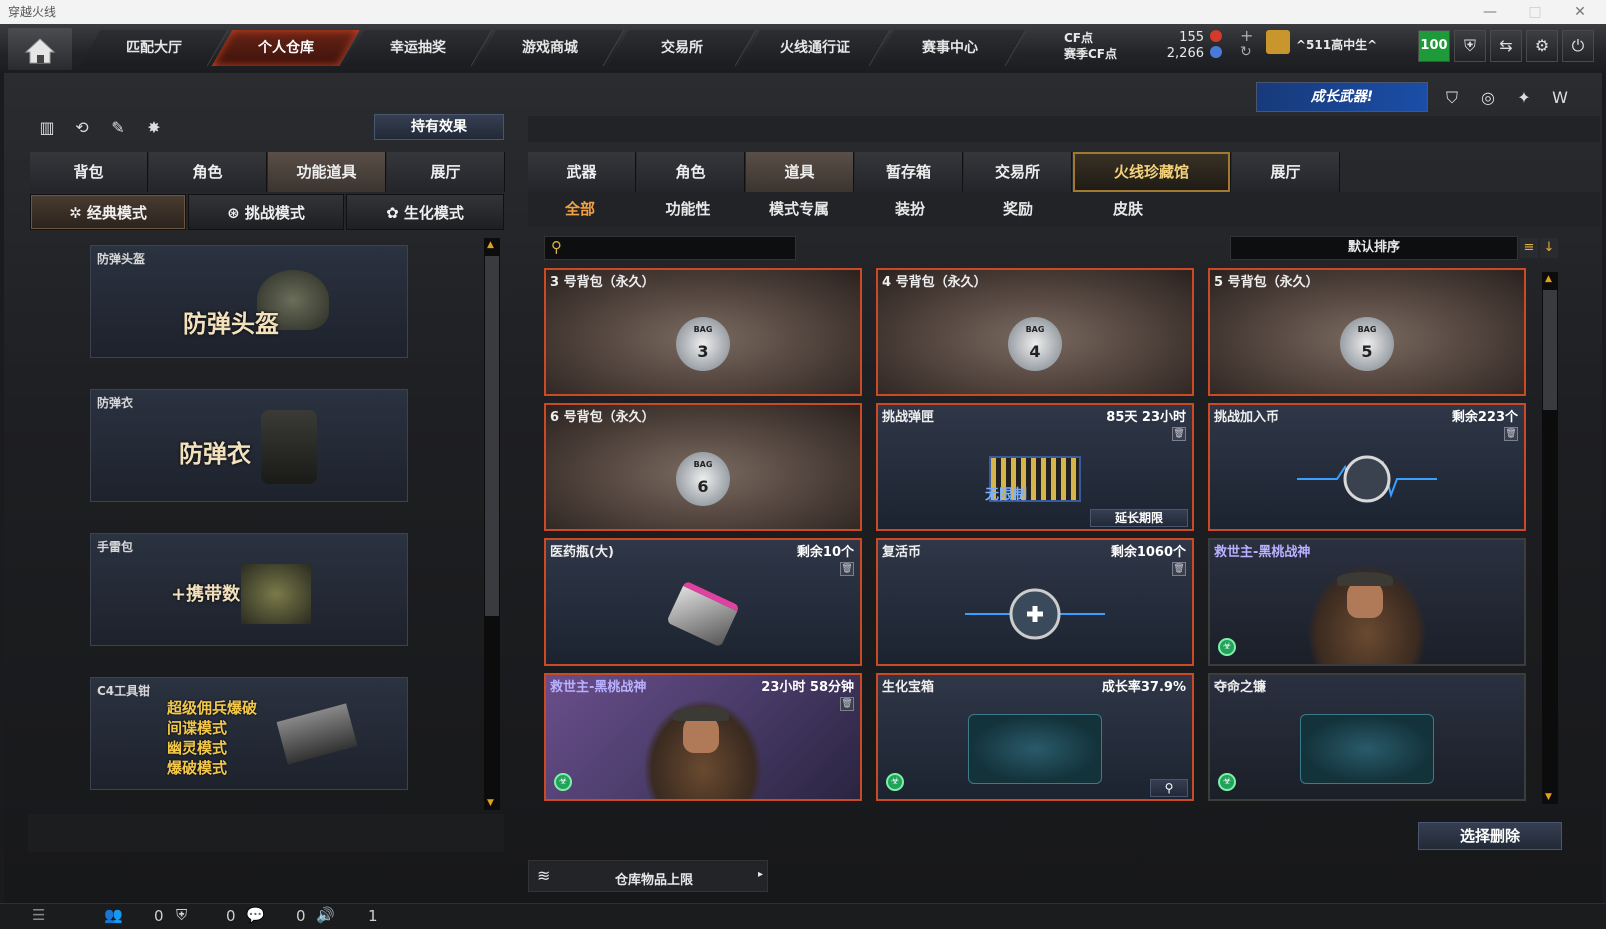 This screenshot has width=1606, height=929. Describe the element at coordinates (1490, 12) in the screenshot. I see `minimize-button: —` at that location.